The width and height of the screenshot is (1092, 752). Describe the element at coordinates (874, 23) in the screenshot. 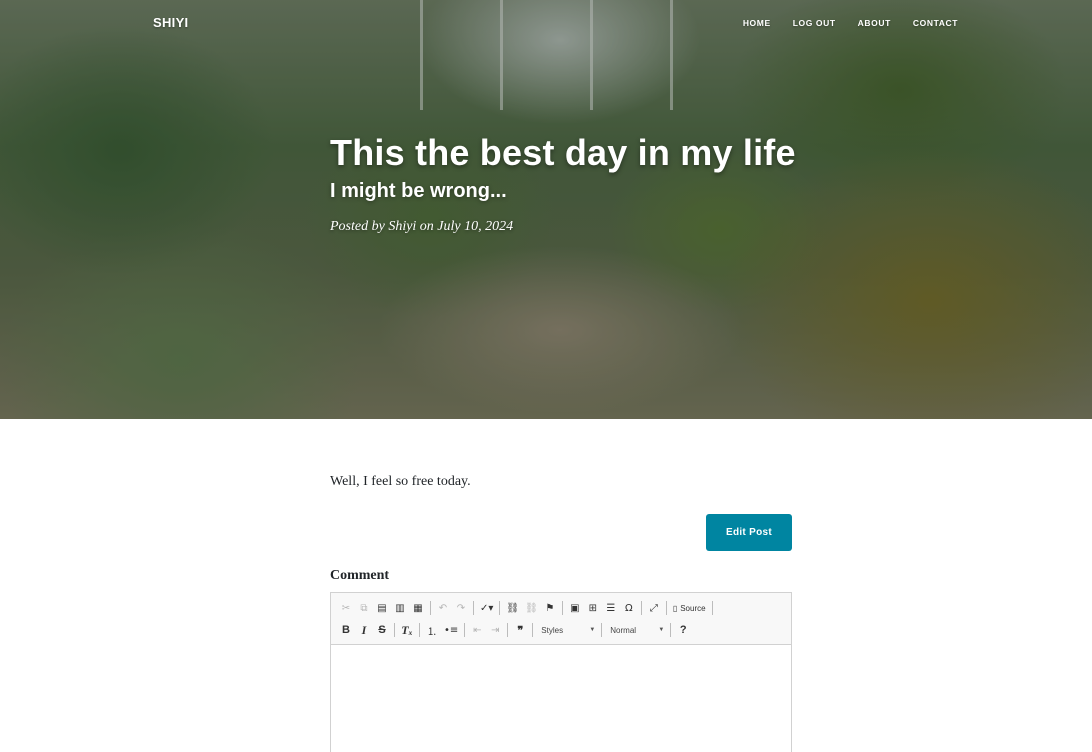

I see `nav-about-link: ABOUT` at that location.